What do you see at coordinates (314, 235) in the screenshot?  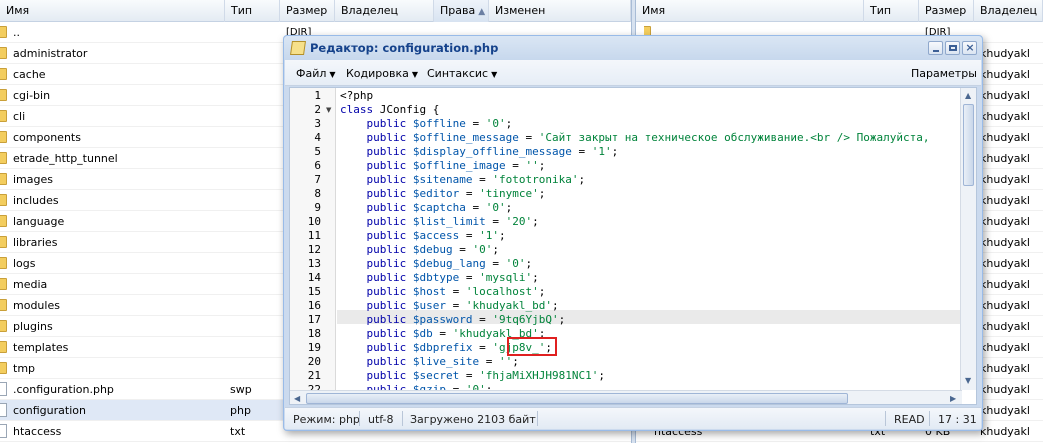 I see `line-number: 11` at bounding box center [314, 235].